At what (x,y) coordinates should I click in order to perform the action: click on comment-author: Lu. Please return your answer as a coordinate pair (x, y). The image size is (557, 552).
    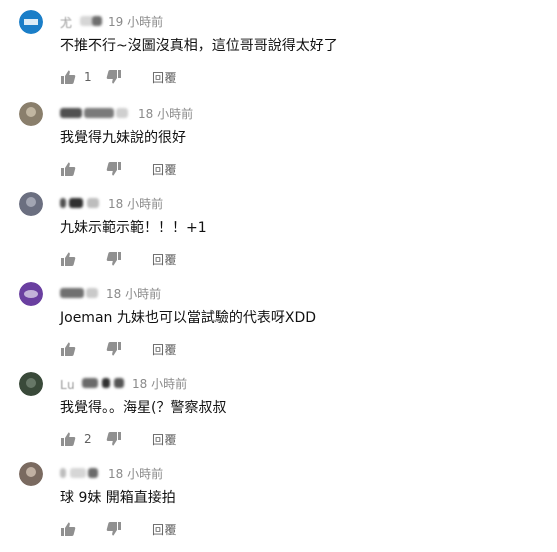
    Looking at the image, I should click on (93, 383).